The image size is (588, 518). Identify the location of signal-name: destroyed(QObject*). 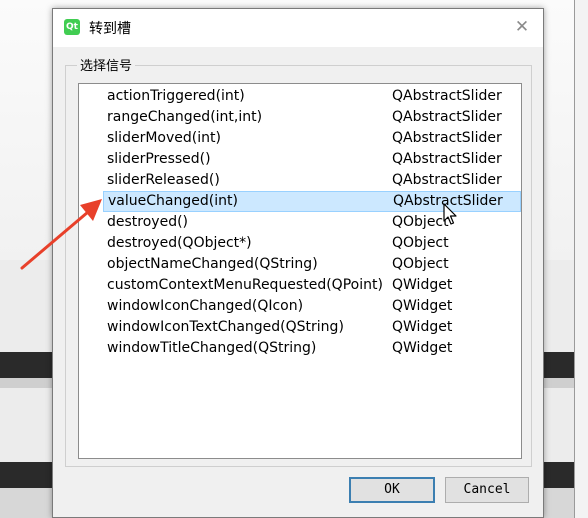
(179, 243).